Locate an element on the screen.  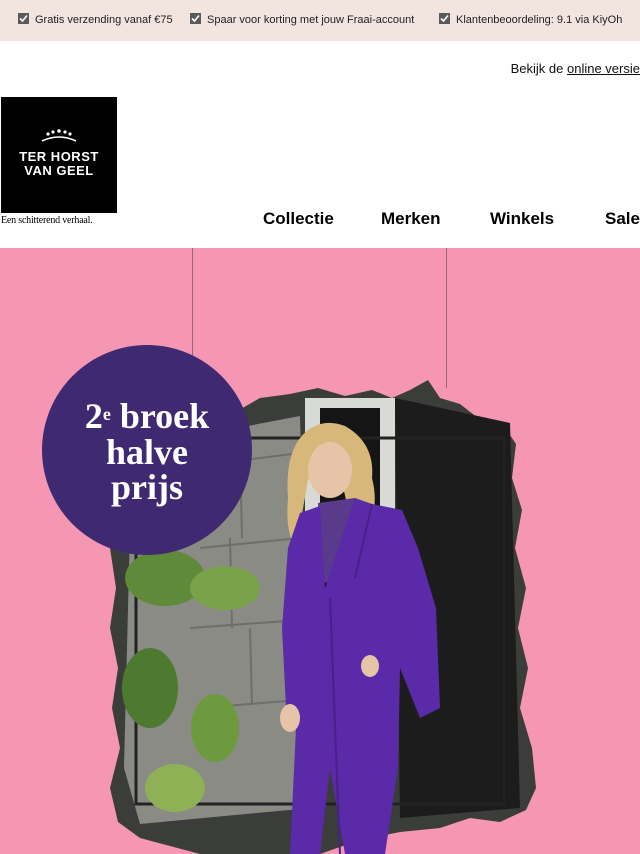
crown-icon is located at coordinates (59, 135).